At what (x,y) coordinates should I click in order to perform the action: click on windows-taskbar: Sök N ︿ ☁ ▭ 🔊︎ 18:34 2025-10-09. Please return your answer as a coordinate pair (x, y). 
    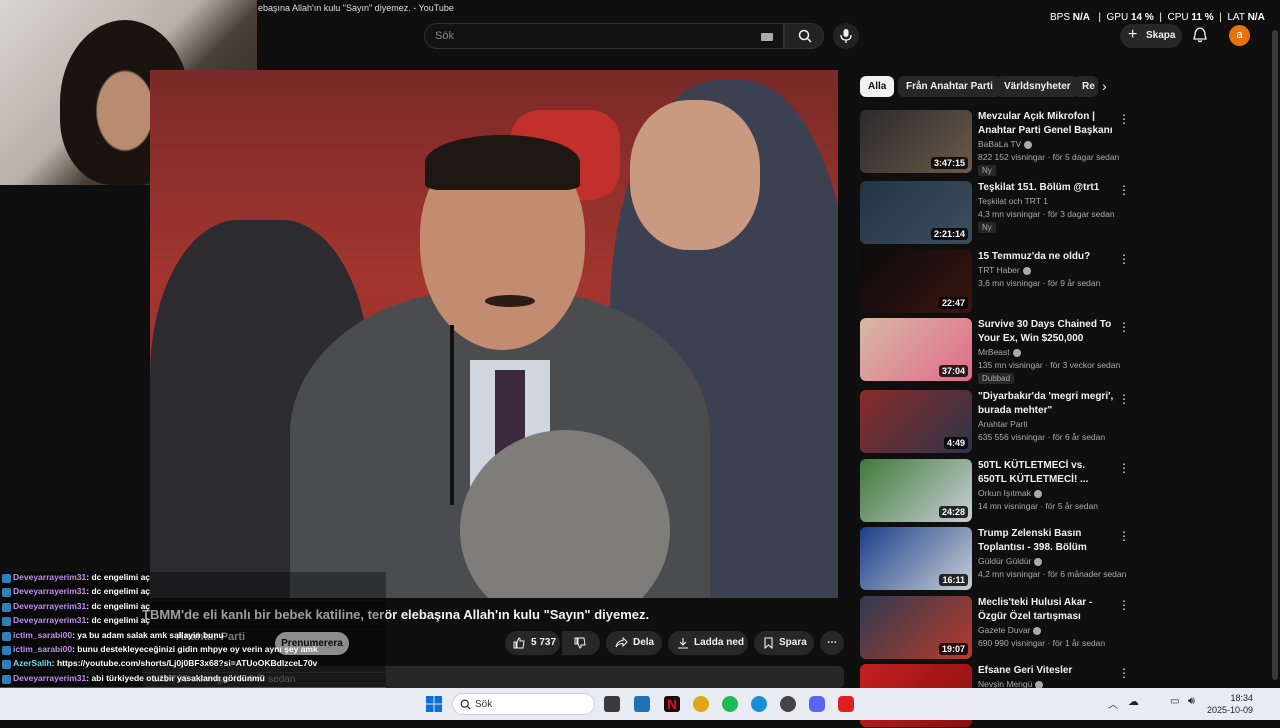
    Looking at the image, I should click on (640, 704).